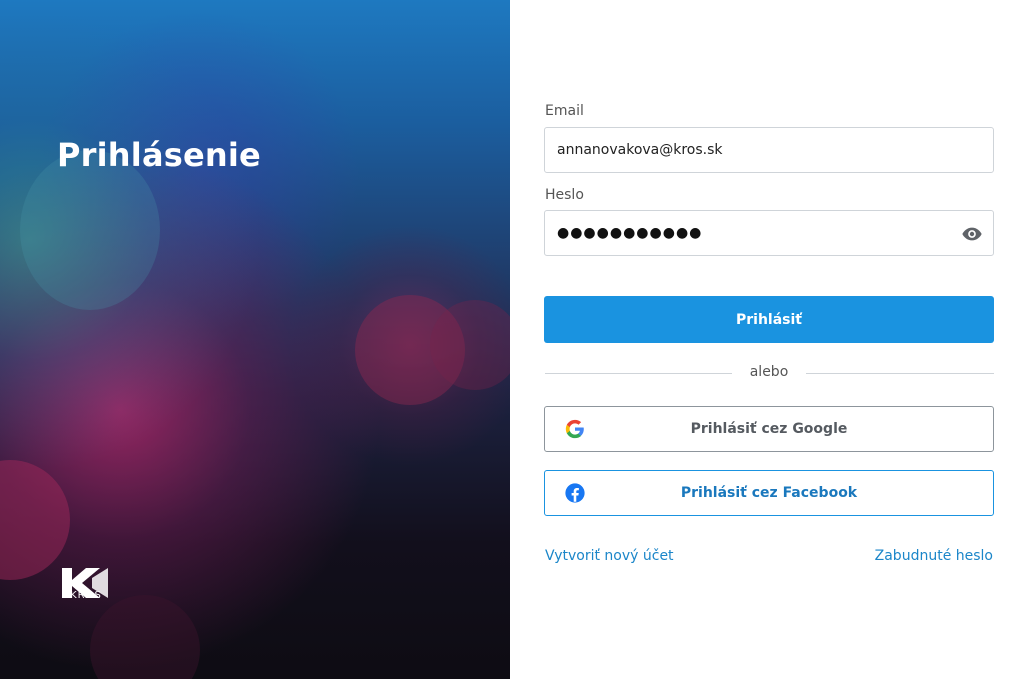  Describe the element at coordinates (640, 150) in the screenshot. I see `email-value: annanovakova@kros.sk` at that location.